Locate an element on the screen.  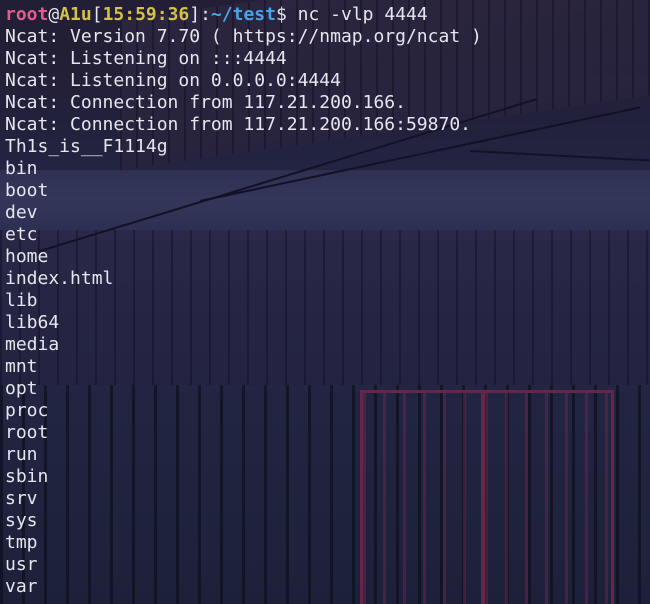
output-line: lib64 is located at coordinates (32, 322).